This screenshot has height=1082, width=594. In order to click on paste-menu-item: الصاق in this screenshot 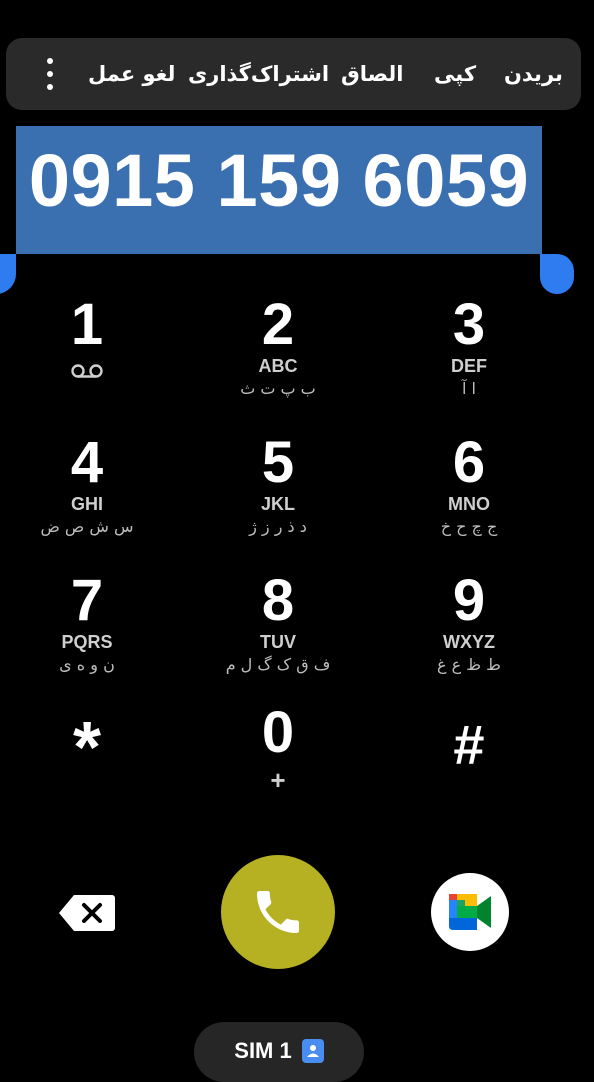, I will do `click(372, 74)`.